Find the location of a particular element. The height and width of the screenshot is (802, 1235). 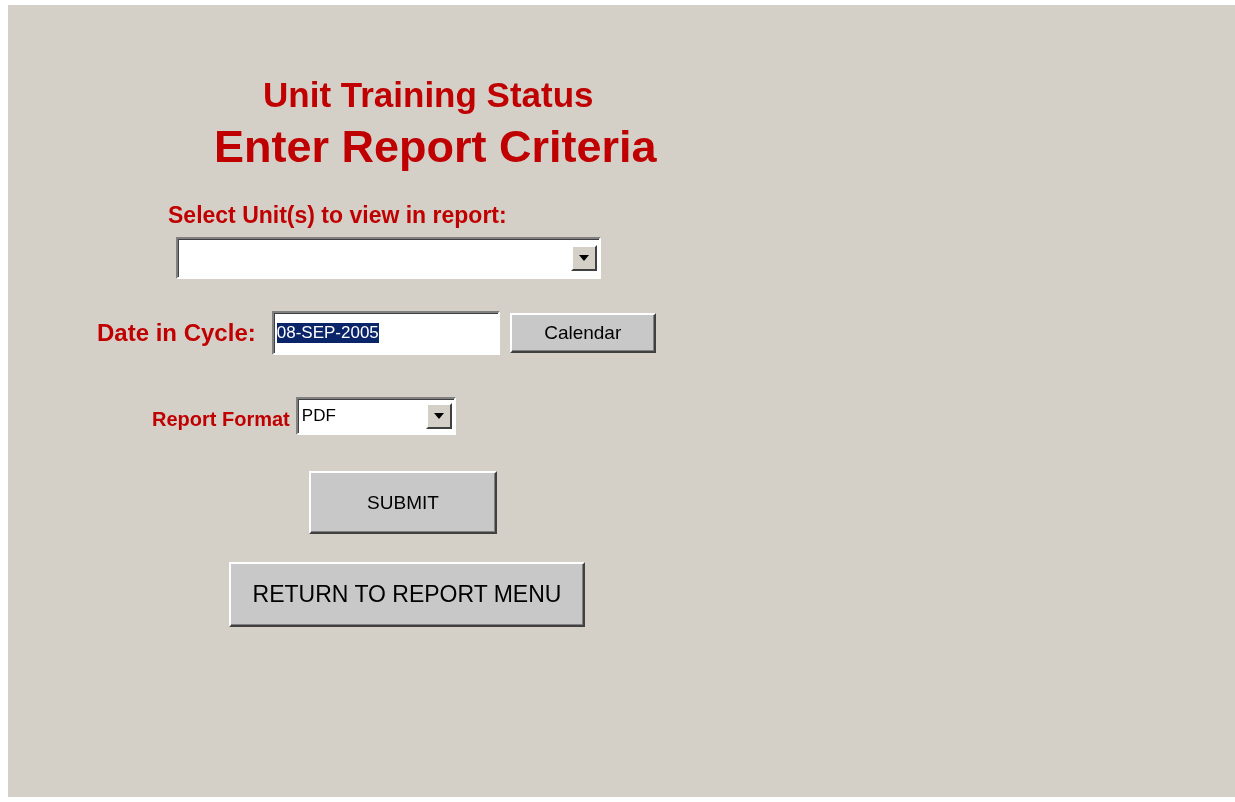

page-subtitle: Enter Report Criteria is located at coordinates (435, 146).